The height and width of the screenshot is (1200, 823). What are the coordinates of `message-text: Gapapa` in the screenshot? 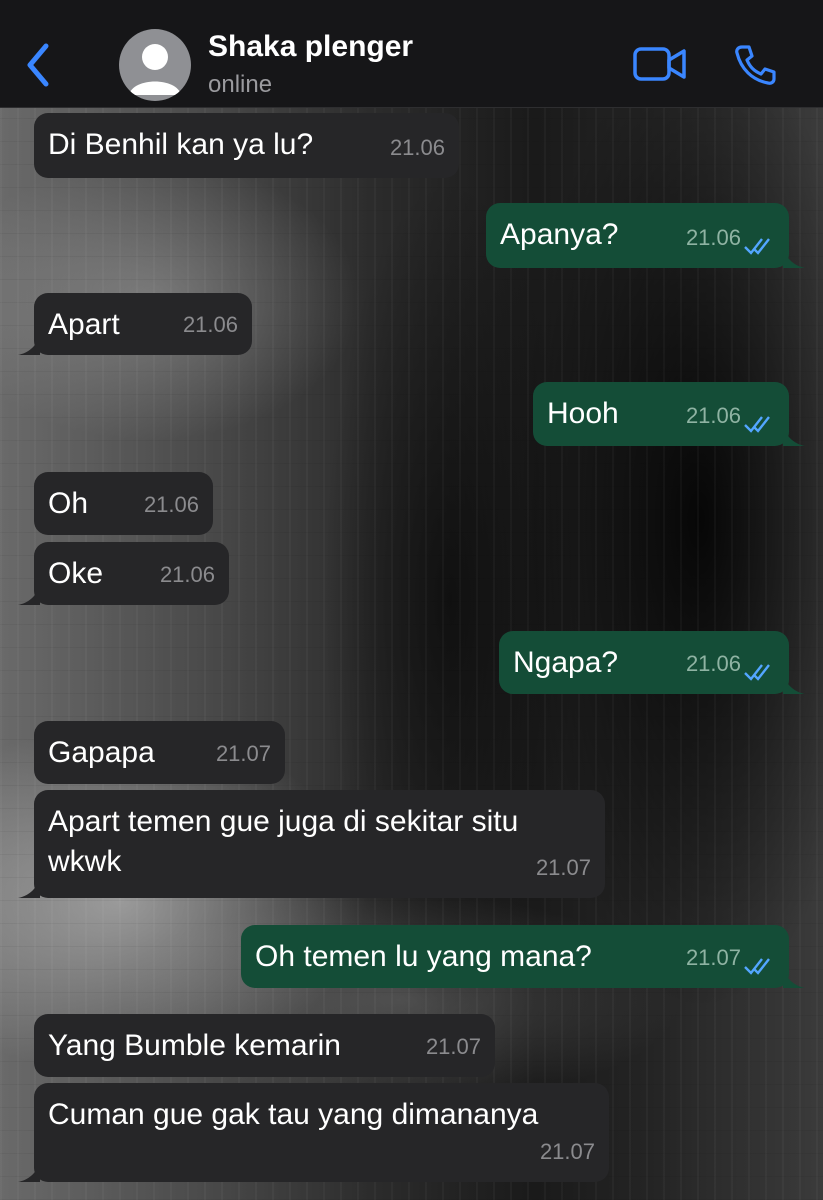 It's located at (101, 752).